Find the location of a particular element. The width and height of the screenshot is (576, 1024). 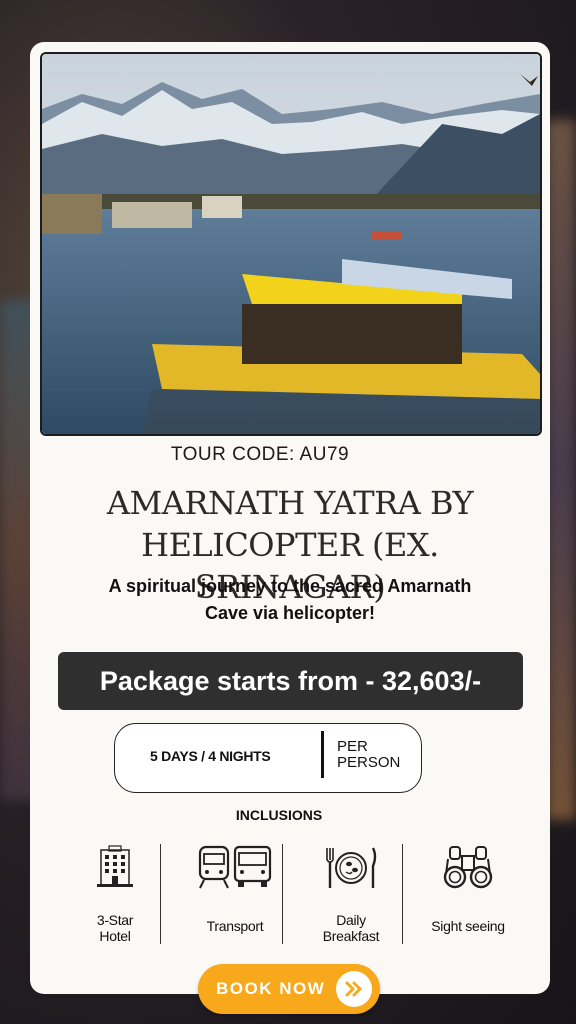

duration-pill: 5 DAYS / 4 NIGHTS PER PERSON is located at coordinates (268, 758).